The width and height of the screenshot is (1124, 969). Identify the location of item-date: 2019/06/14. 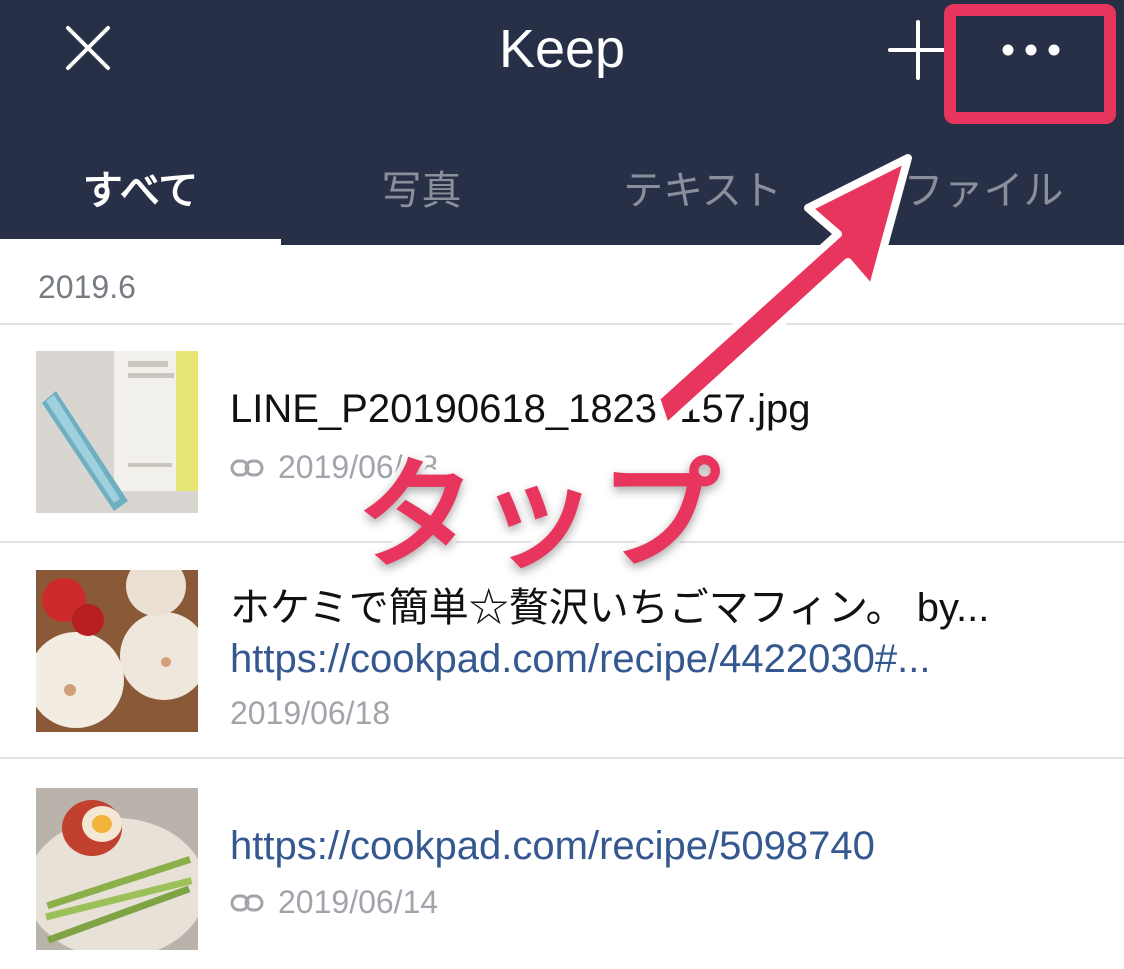
(358, 902).